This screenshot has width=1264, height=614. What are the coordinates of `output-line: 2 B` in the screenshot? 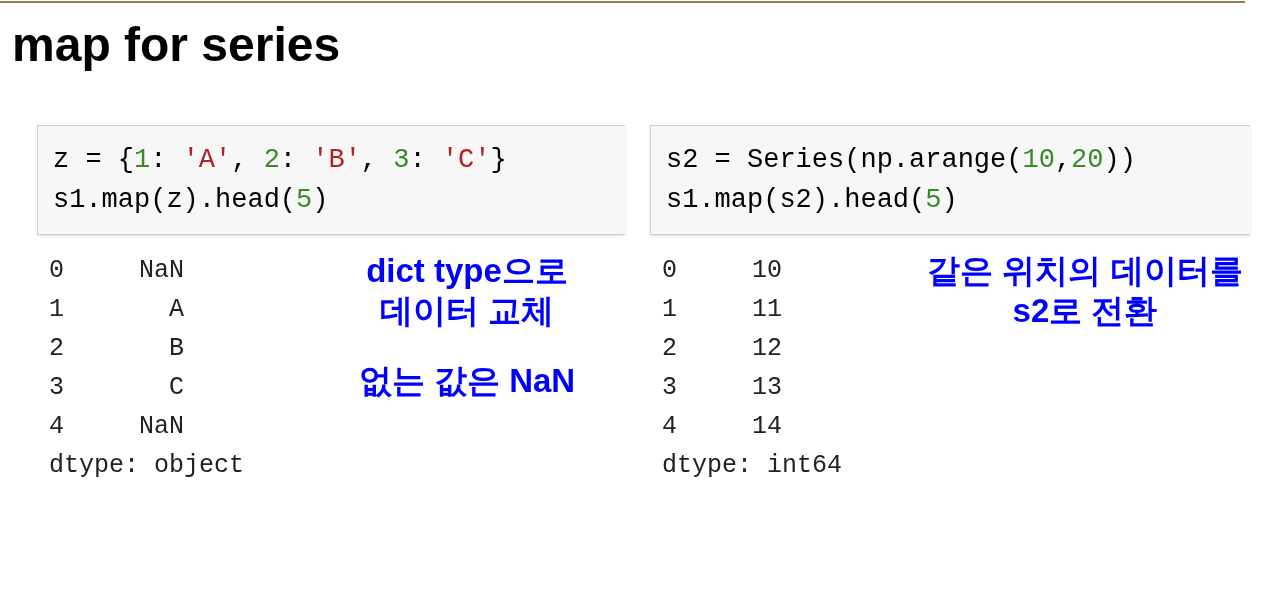 It's located at (117, 349).